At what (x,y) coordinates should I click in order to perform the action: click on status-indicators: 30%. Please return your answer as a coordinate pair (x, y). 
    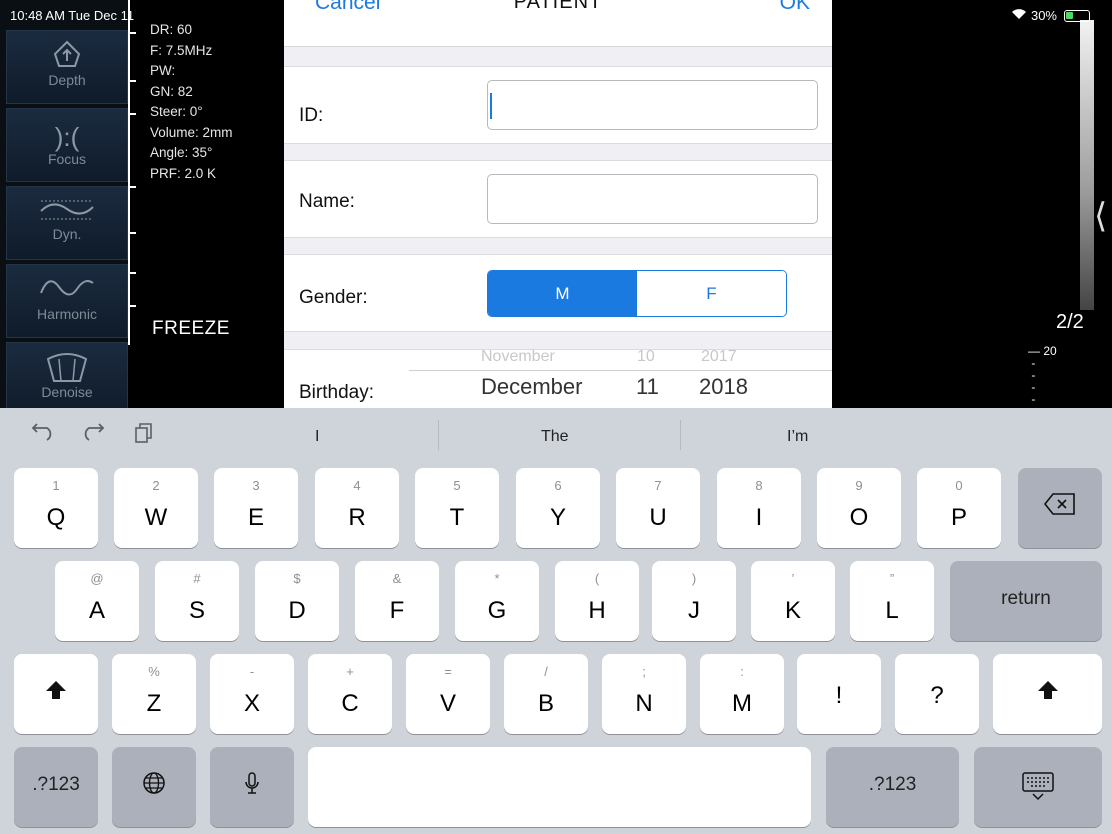
    Looking at the image, I should click on (1050, 15).